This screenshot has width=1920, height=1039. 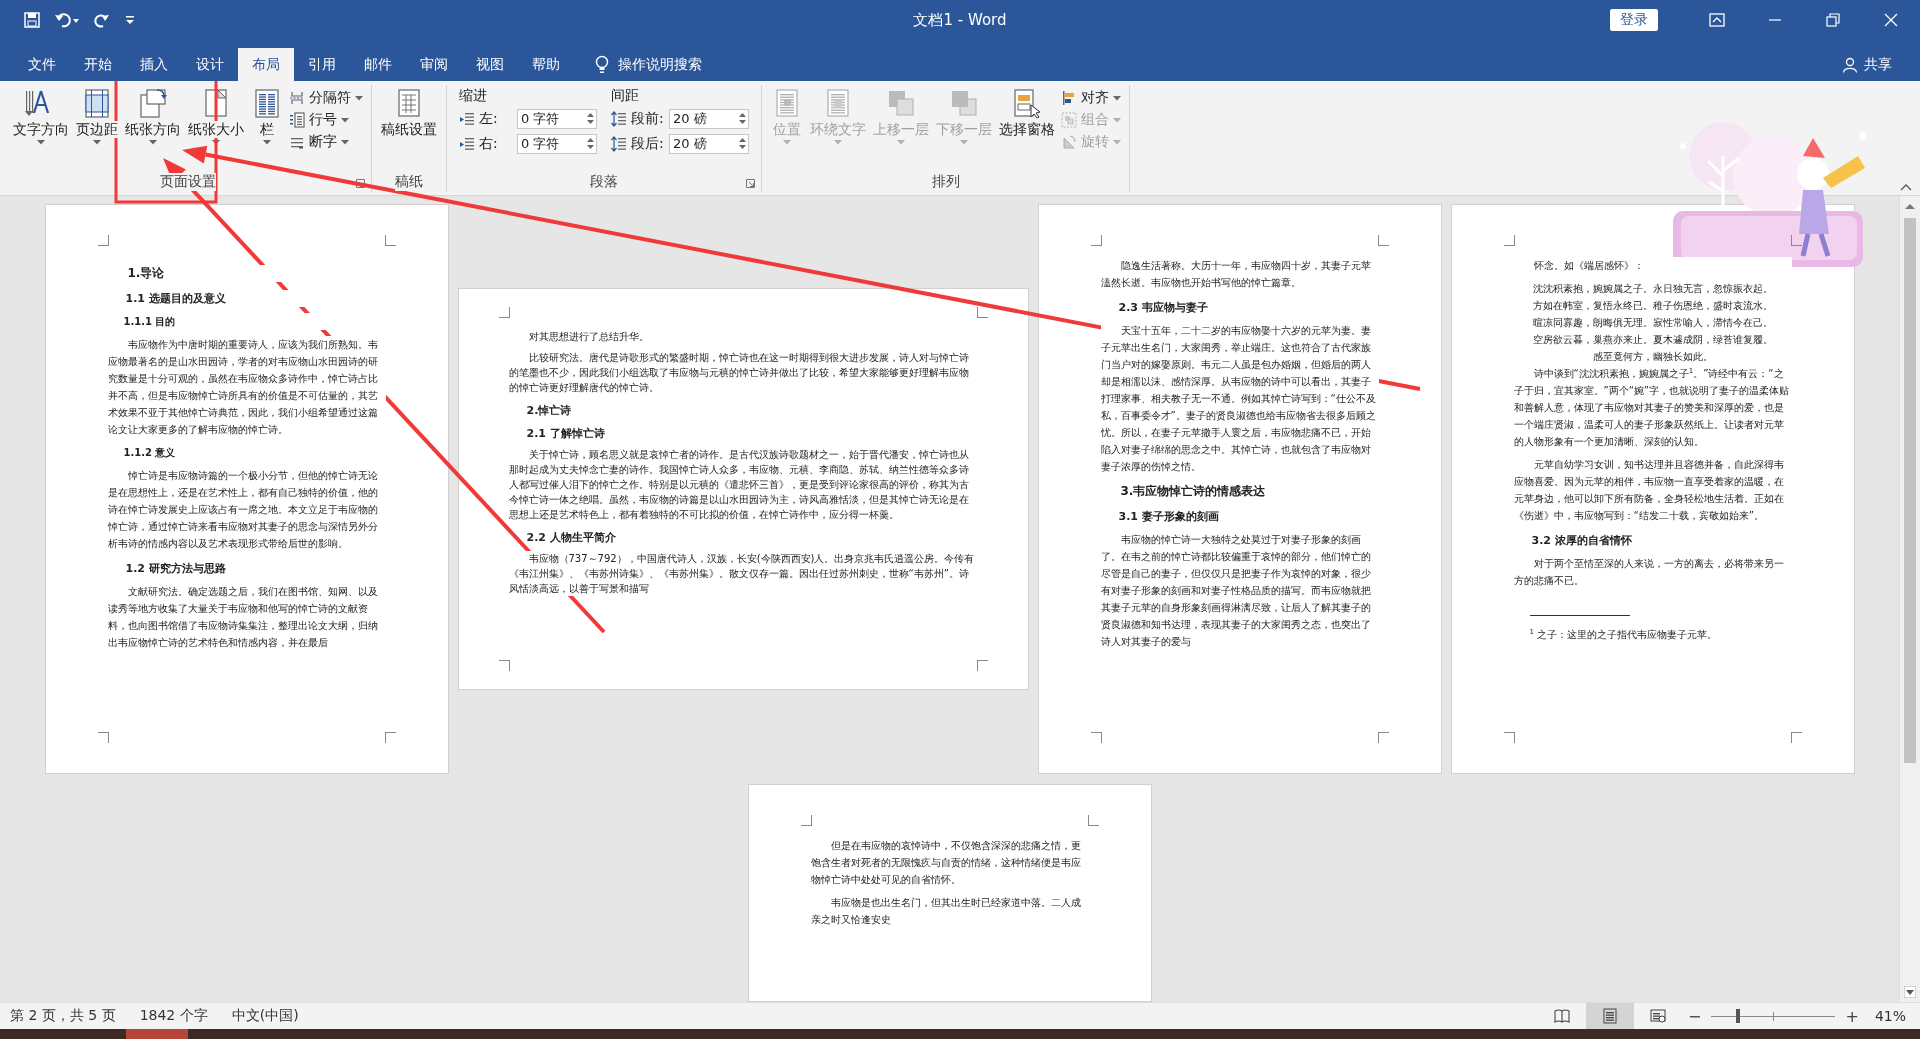 What do you see at coordinates (187, 182) in the screenshot?
I see `group-label: 页面设置` at bounding box center [187, 182].